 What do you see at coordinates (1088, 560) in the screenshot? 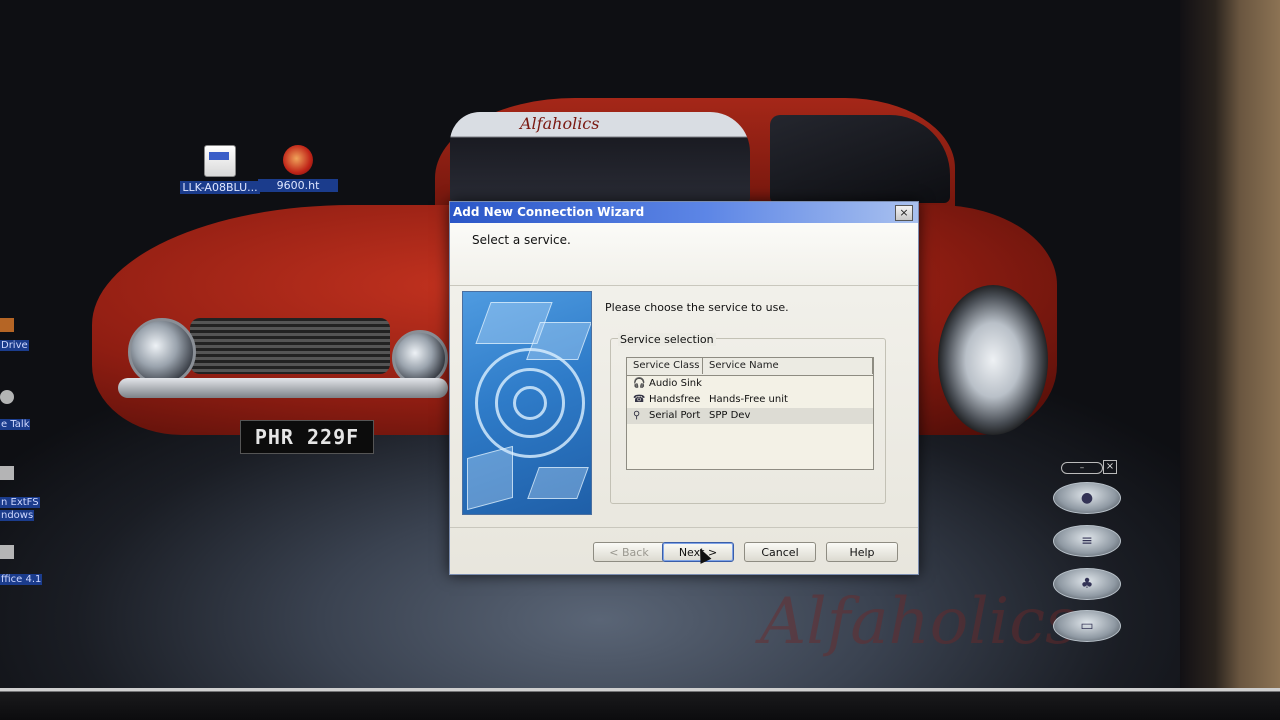
I see `media-widget: – × ● ≡ ♣ ▭` at bounding box center [1088, 560].